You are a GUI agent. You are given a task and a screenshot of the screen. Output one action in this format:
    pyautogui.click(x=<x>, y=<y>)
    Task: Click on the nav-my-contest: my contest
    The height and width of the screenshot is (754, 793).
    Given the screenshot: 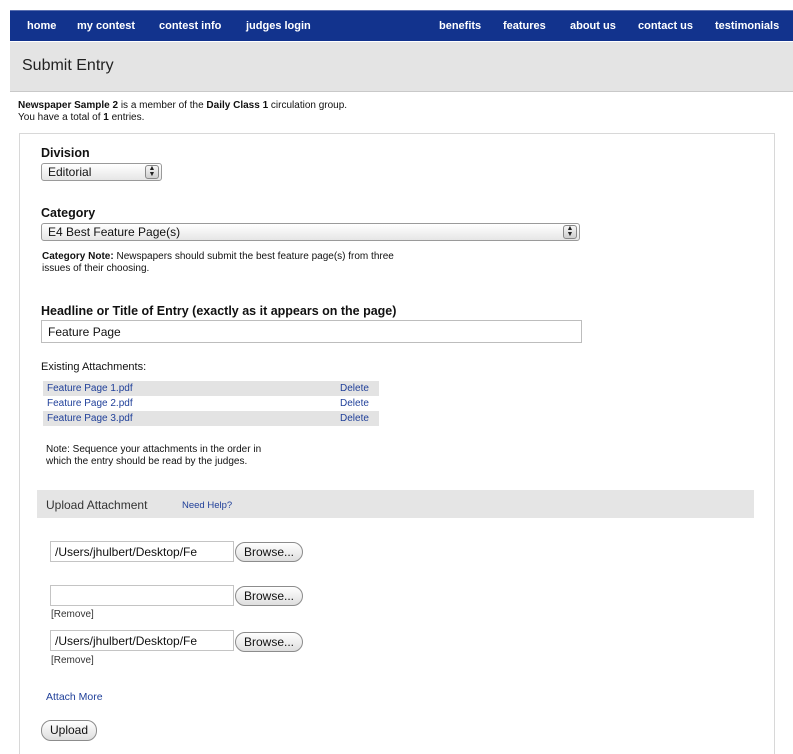 What is the action you would take?
    pyautogui.click(x=106, y=26)
    